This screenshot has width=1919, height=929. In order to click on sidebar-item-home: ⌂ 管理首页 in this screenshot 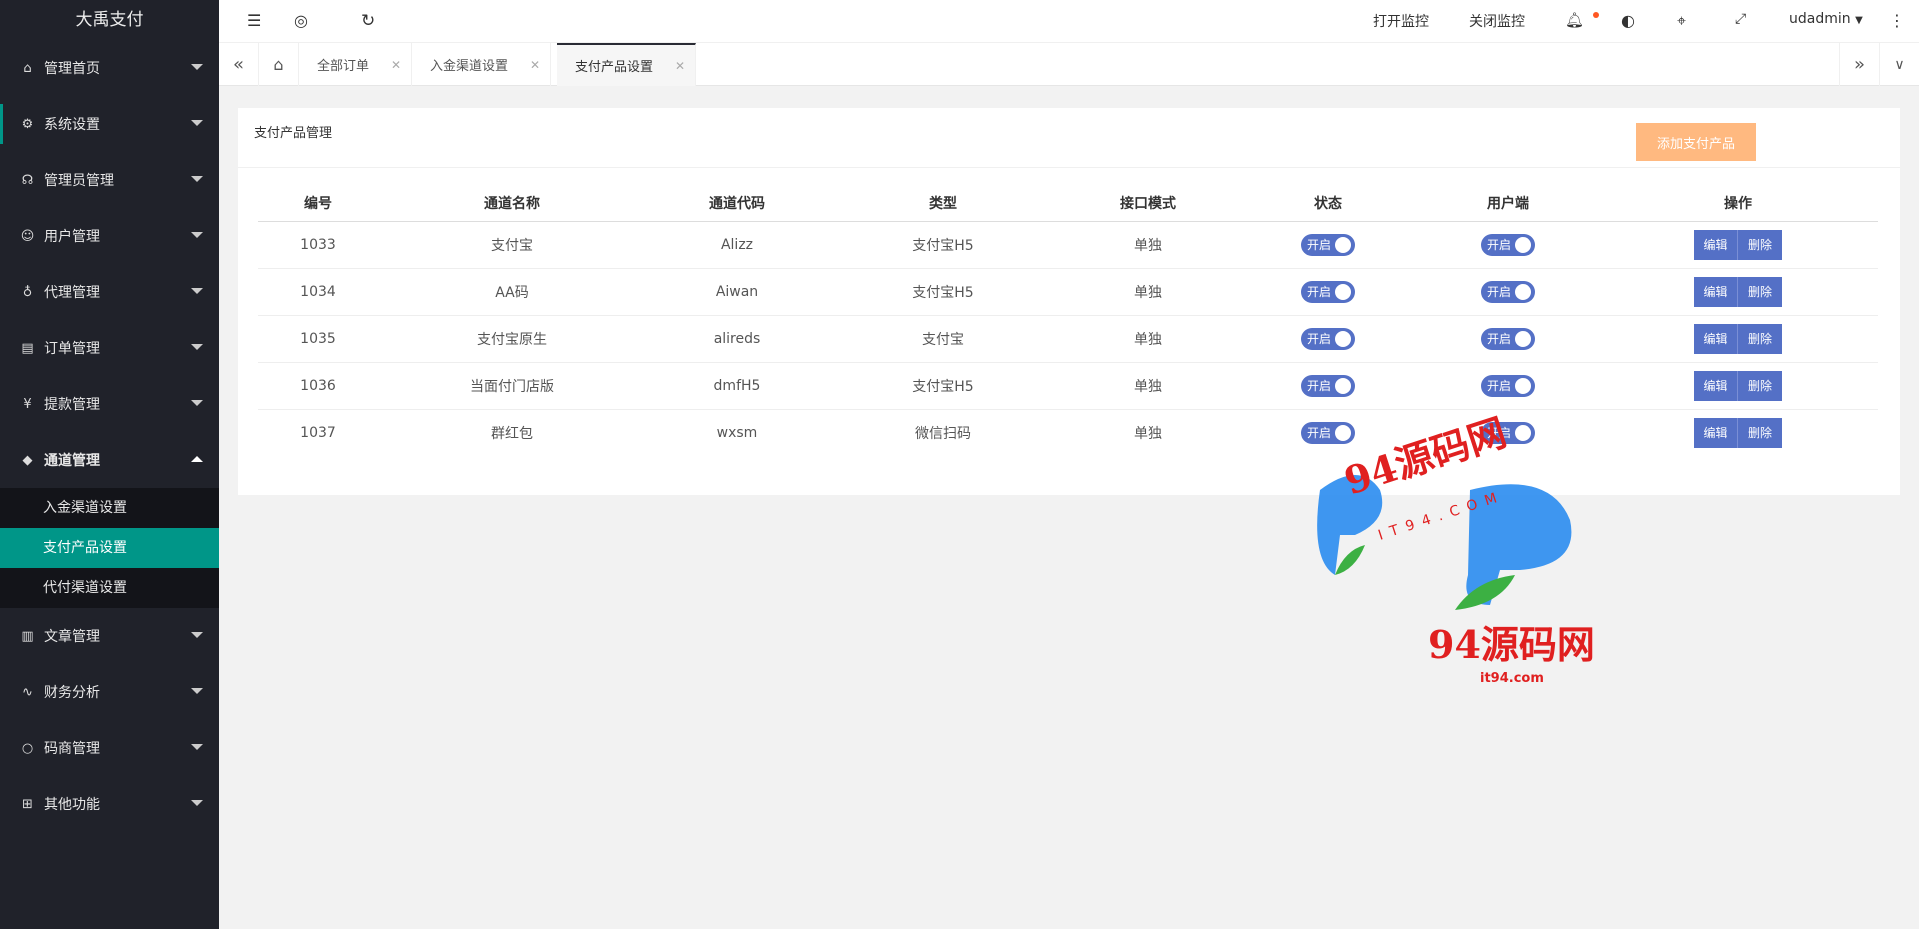, I will do `click(109, 68)`.